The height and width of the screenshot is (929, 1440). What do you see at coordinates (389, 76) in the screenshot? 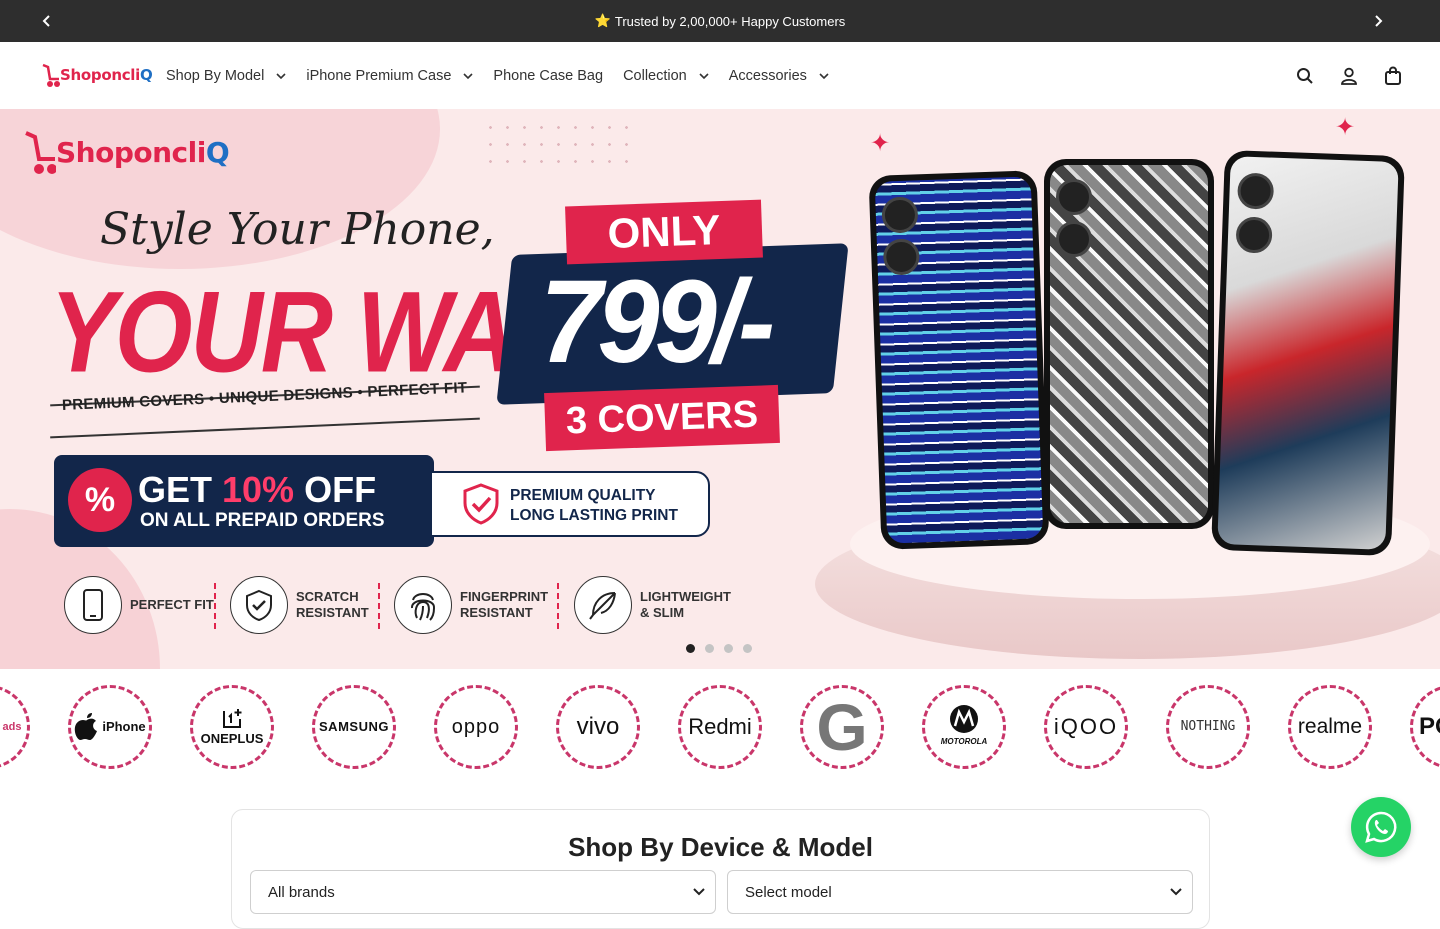
I see `nav-iphone-premium-case: iPhone Premium Case` at bounding box center [389, 76].